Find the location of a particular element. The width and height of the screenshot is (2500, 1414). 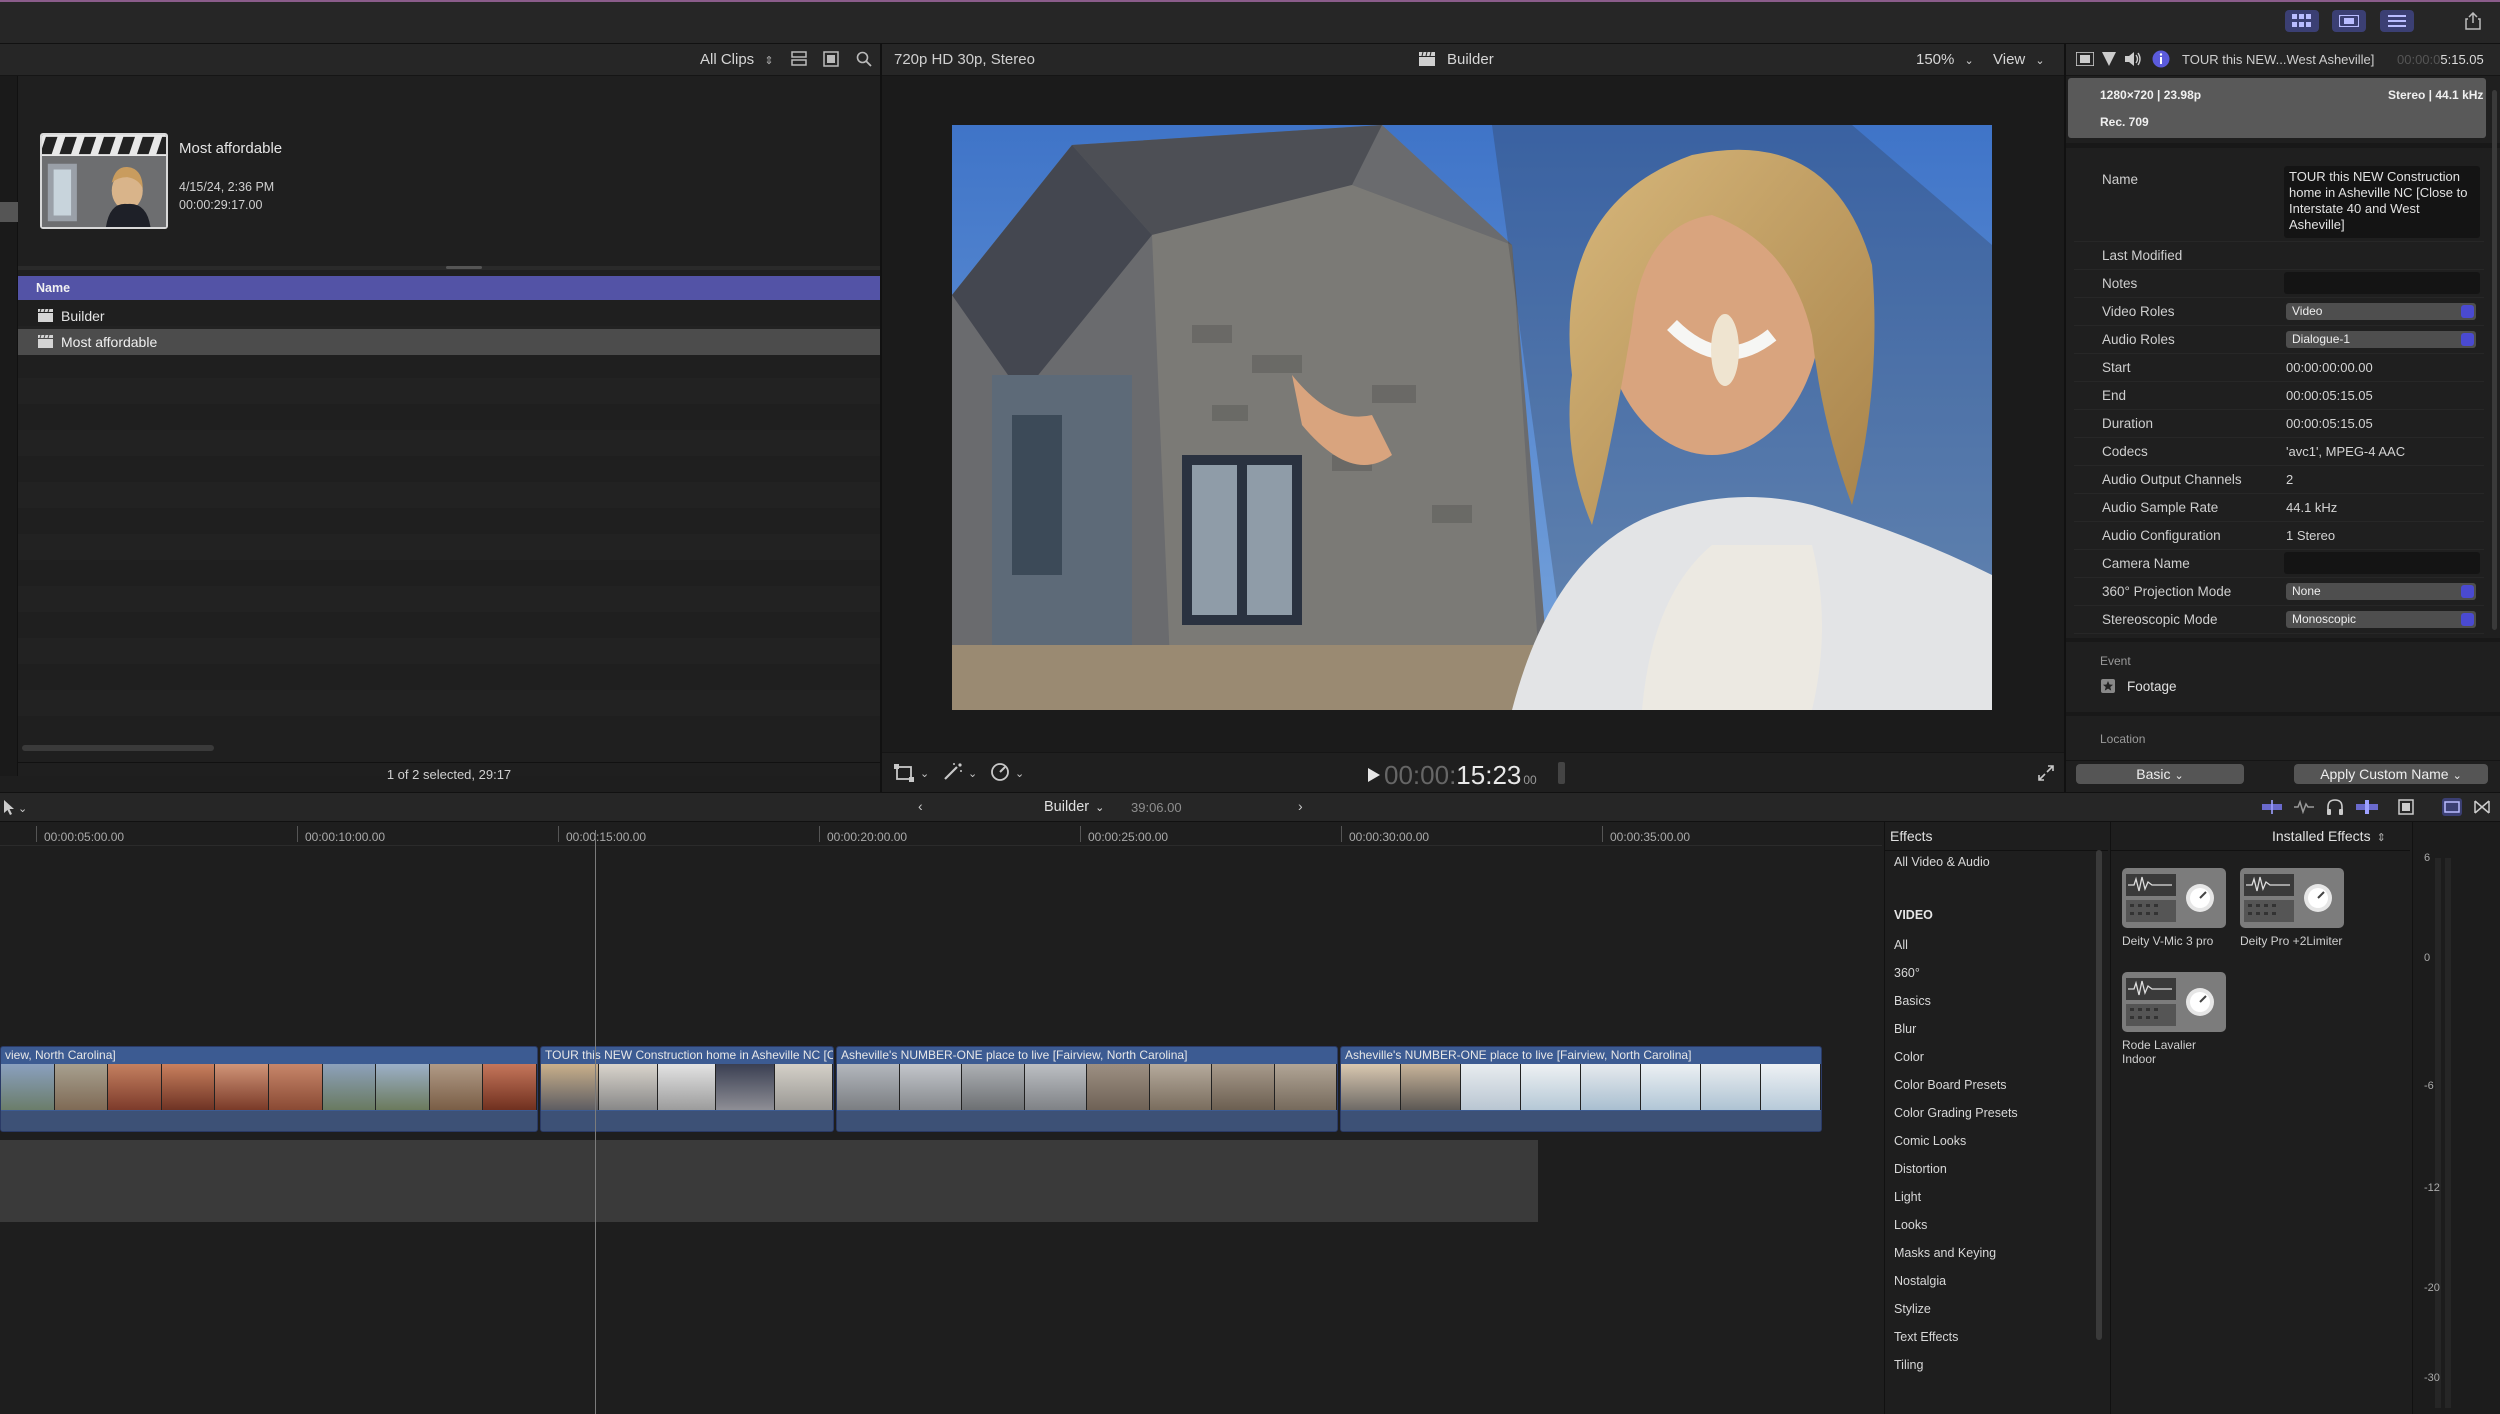

library-sidebar-collapsed is located at coordinates (9, 426).